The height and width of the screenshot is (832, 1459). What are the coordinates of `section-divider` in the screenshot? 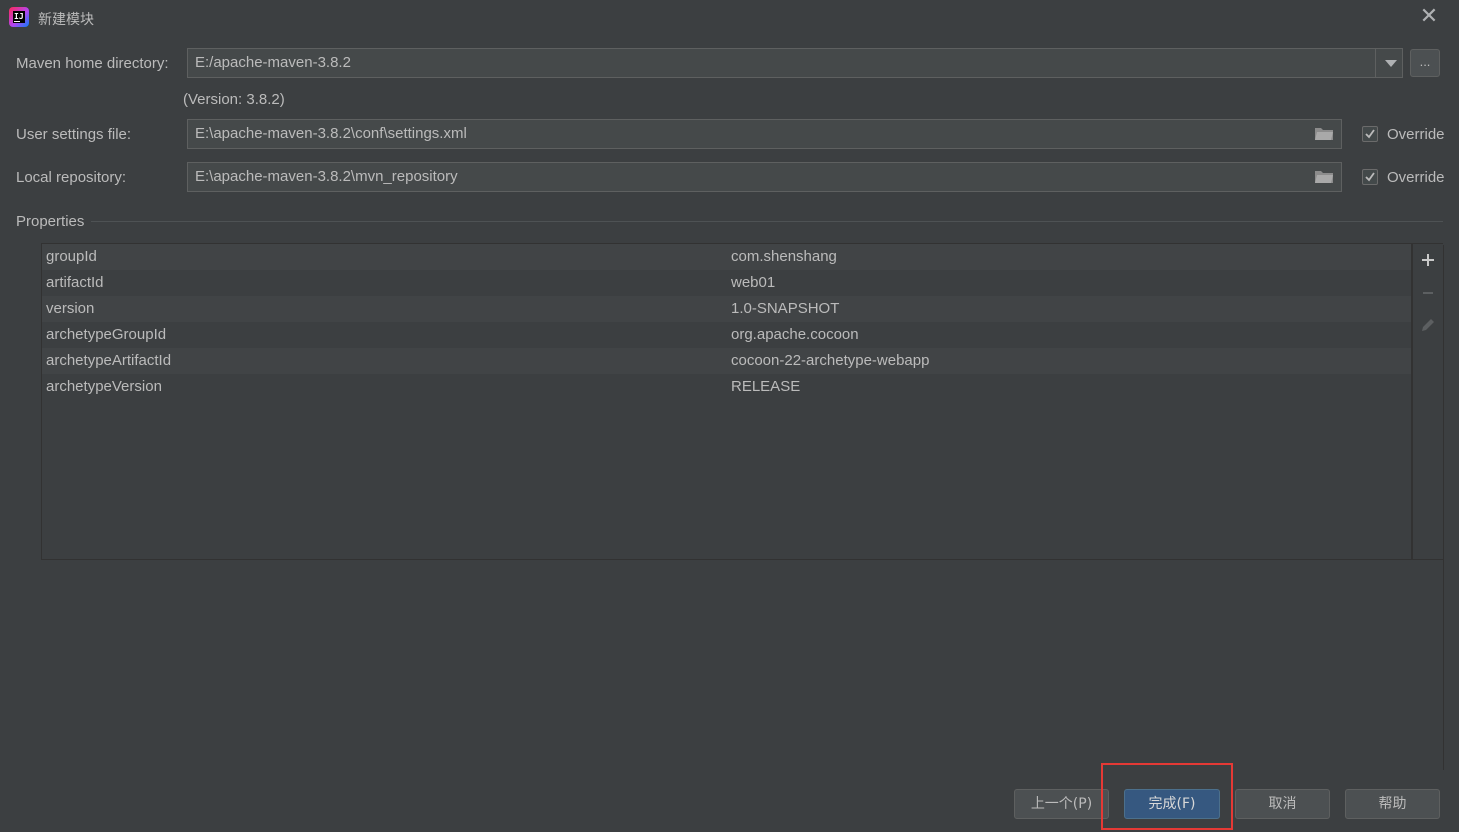 It's located at (767, 221).